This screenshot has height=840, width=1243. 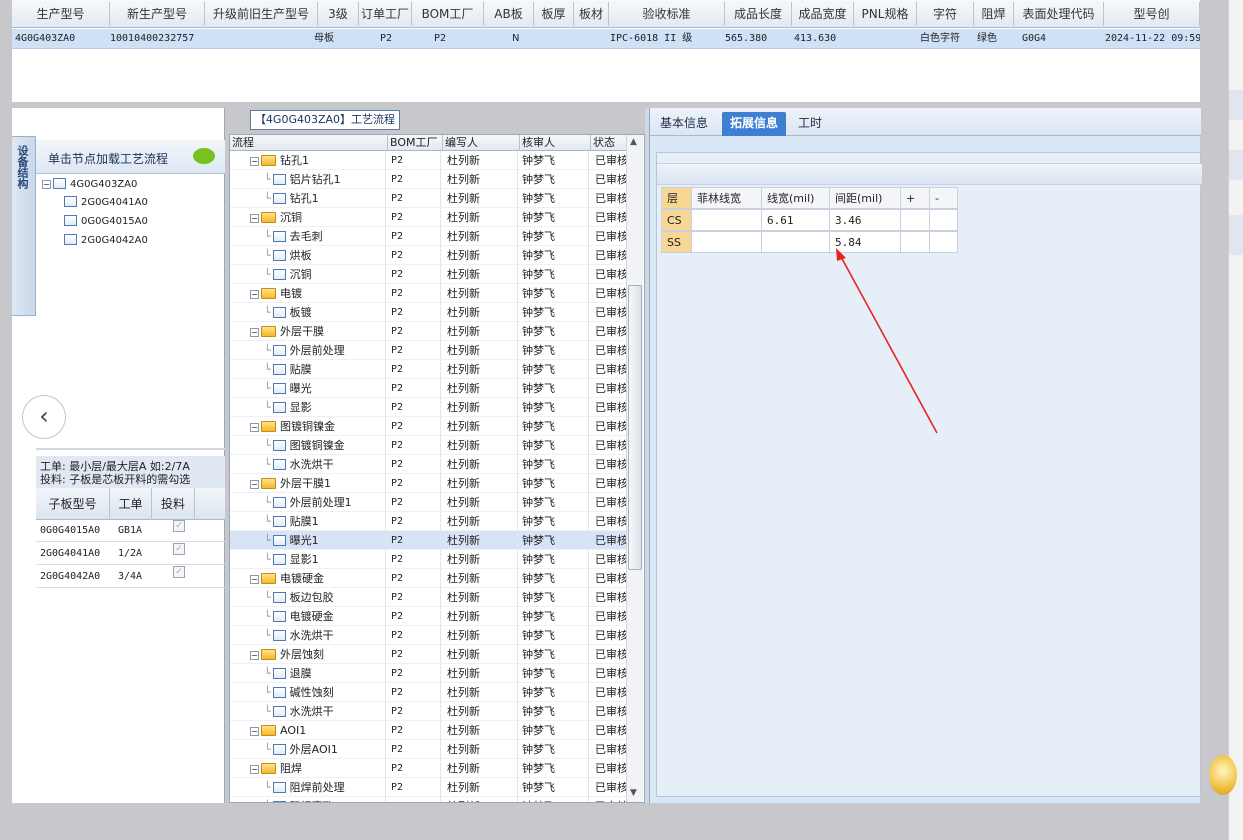 What do you see at coordinates (430, 787) in the screenshot?
I see `flow-row: └ 阻焊前处理 P2 杜列新 钟梦飞 已审核` at bounding box center [430, 787].